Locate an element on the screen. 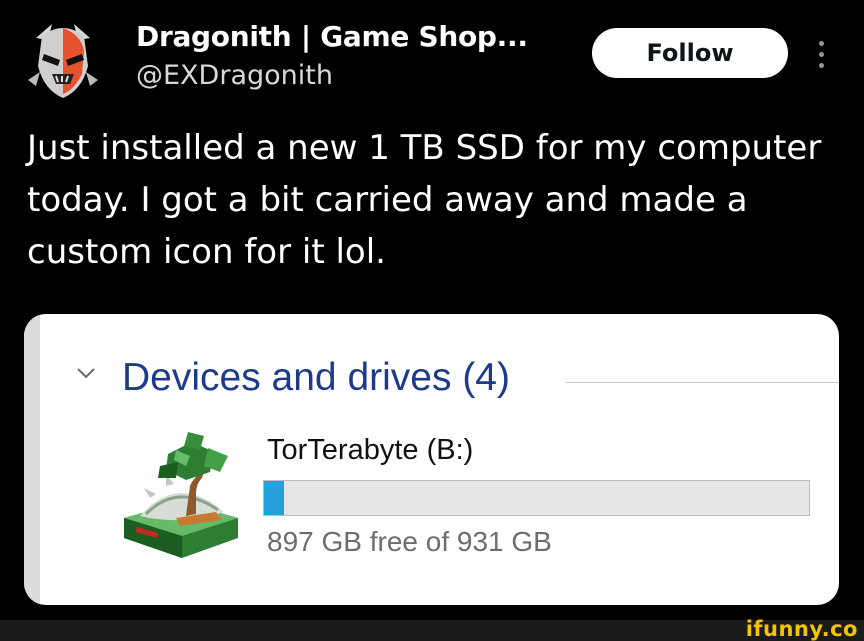 This screenshot has height=641, width=864. author-handle: @EXDragonith is located at coordinates (234, 75).